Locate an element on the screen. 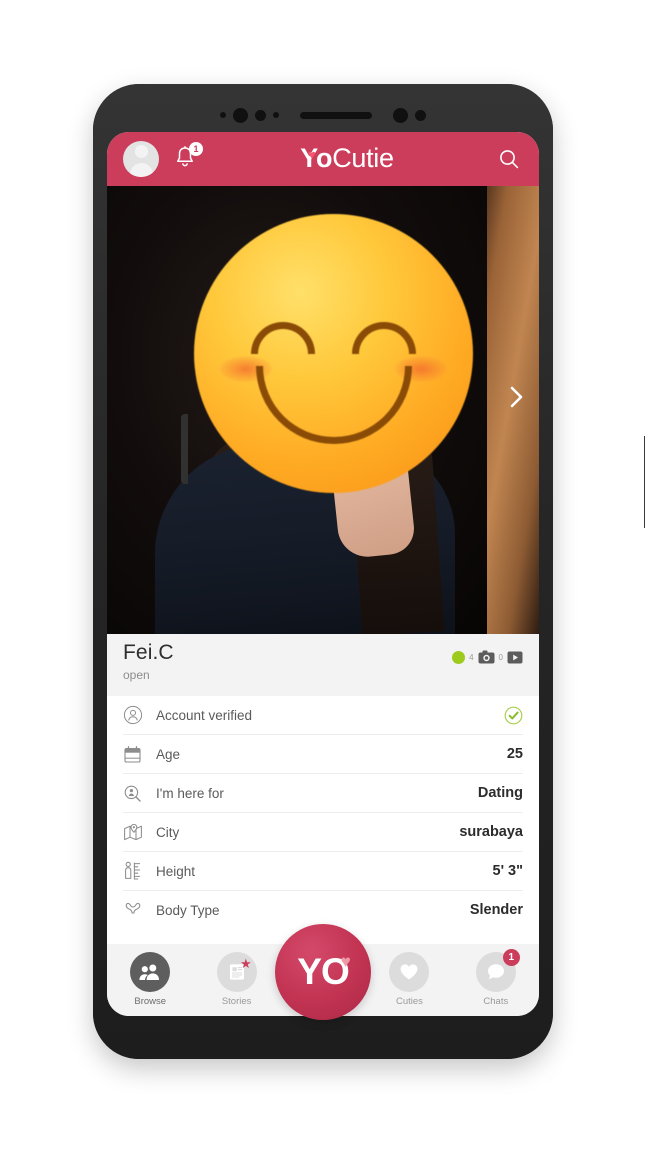  detail-row-age: Age 25 is located at coordinates (323, 754).